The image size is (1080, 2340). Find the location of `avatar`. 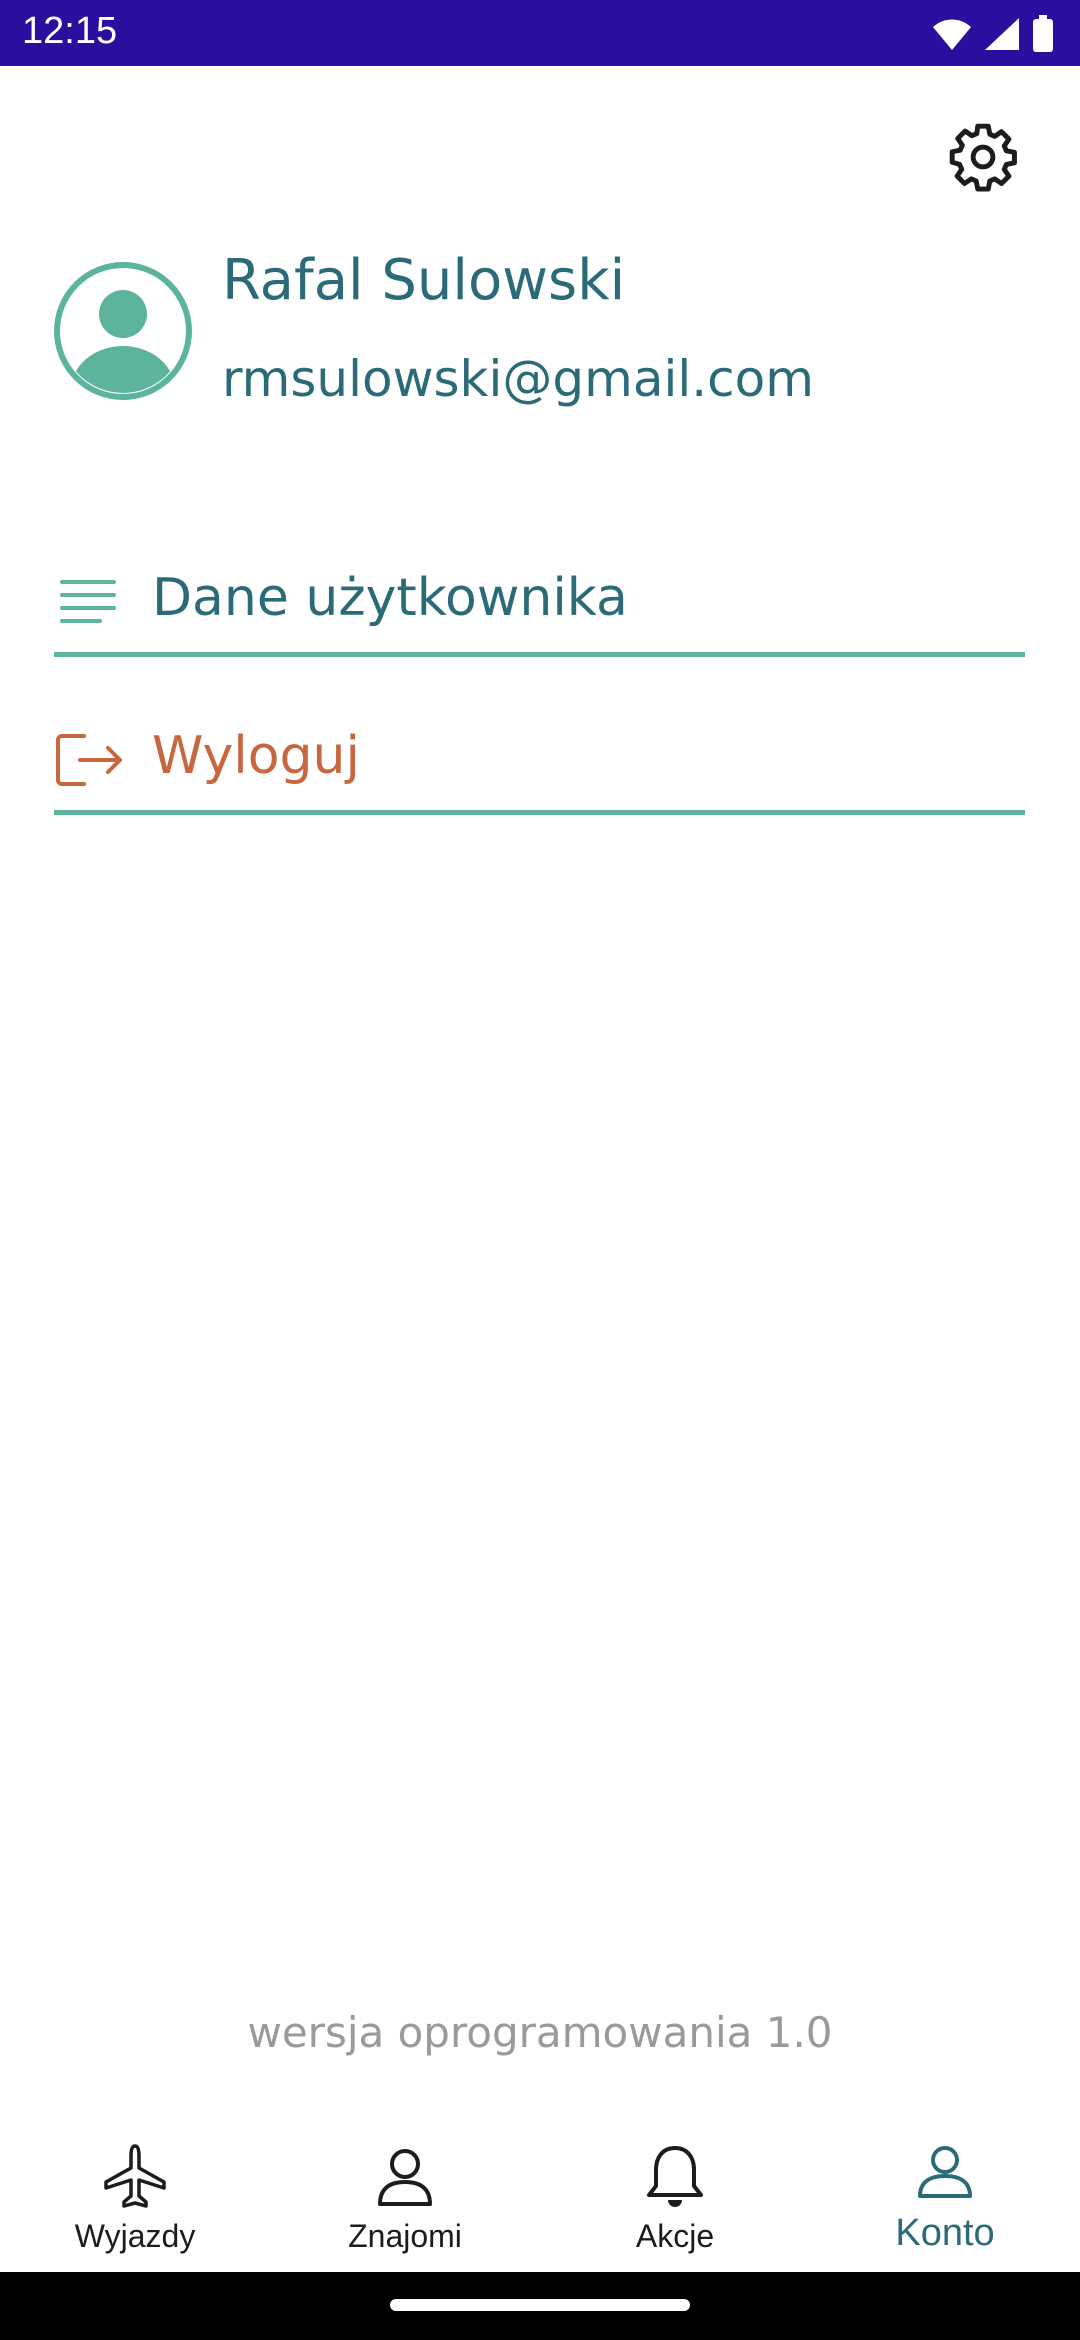

avatar is located at coordinates (123, 331).